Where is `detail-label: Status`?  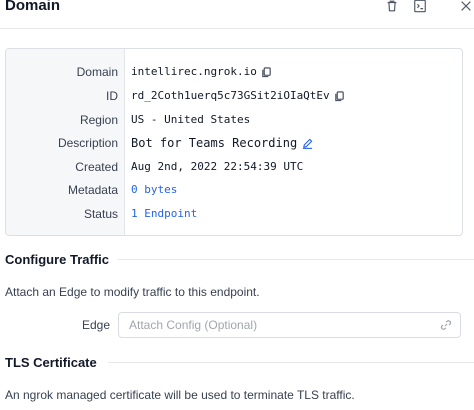 detail-label: Status is located at coordinates (100, 214).